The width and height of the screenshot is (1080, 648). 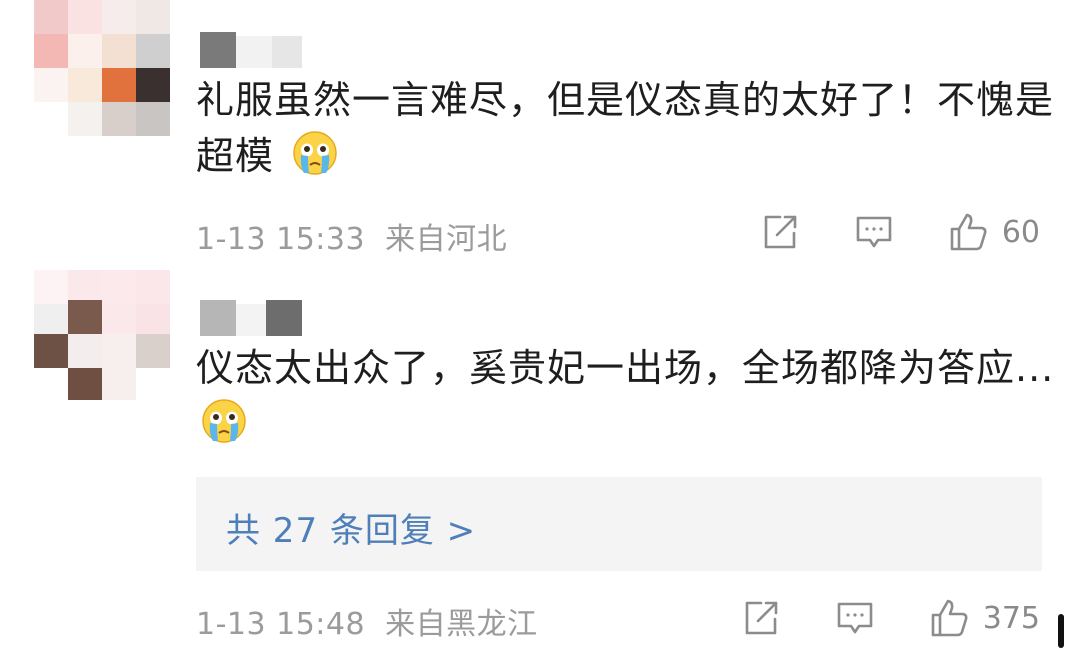 I want to click on scroll-indicator, so click(x=1061, y=631).